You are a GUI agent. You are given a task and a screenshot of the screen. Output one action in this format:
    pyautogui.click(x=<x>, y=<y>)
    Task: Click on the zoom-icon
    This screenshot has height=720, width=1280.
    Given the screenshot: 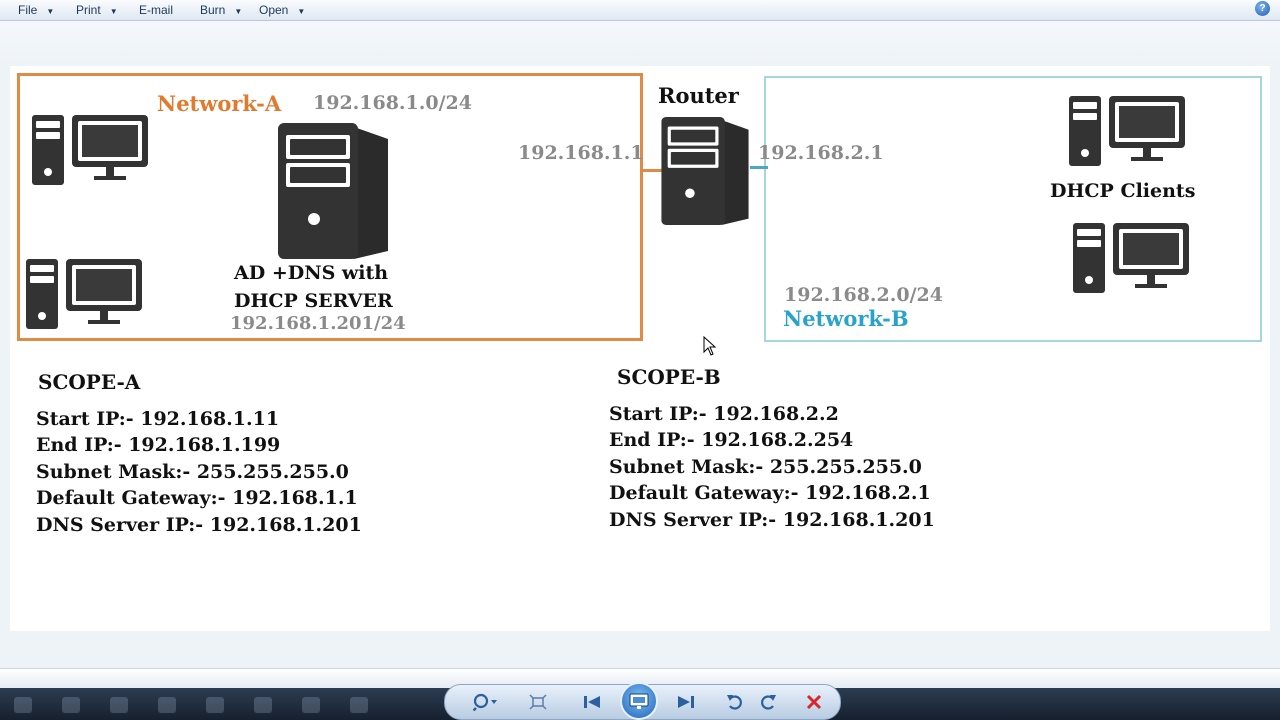 What is the action you would take?
    pyautogui.click(x=486, y=702)
    